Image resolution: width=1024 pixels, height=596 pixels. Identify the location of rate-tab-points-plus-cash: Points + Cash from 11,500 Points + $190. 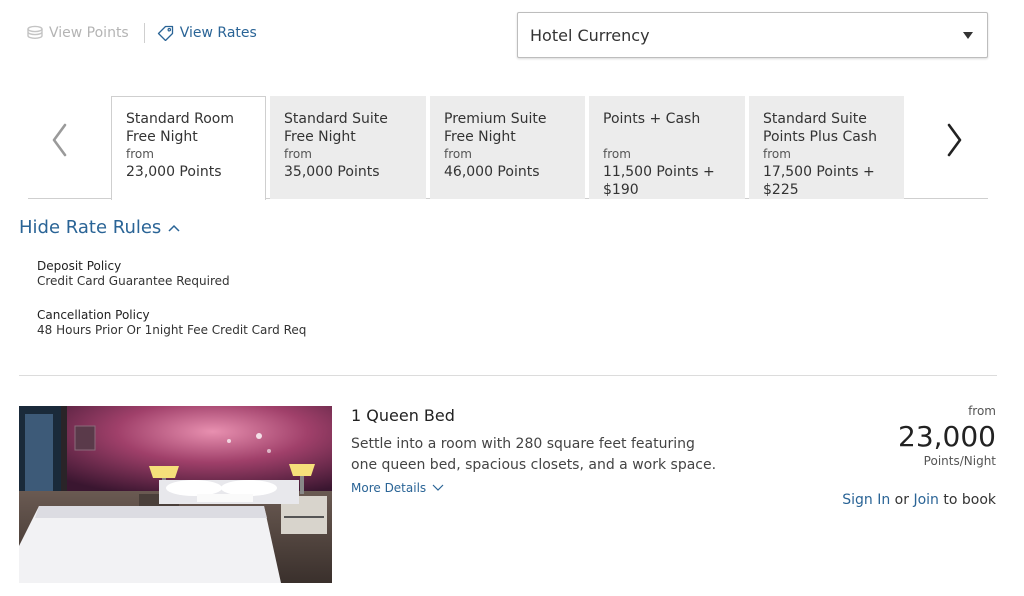
(667, 147).